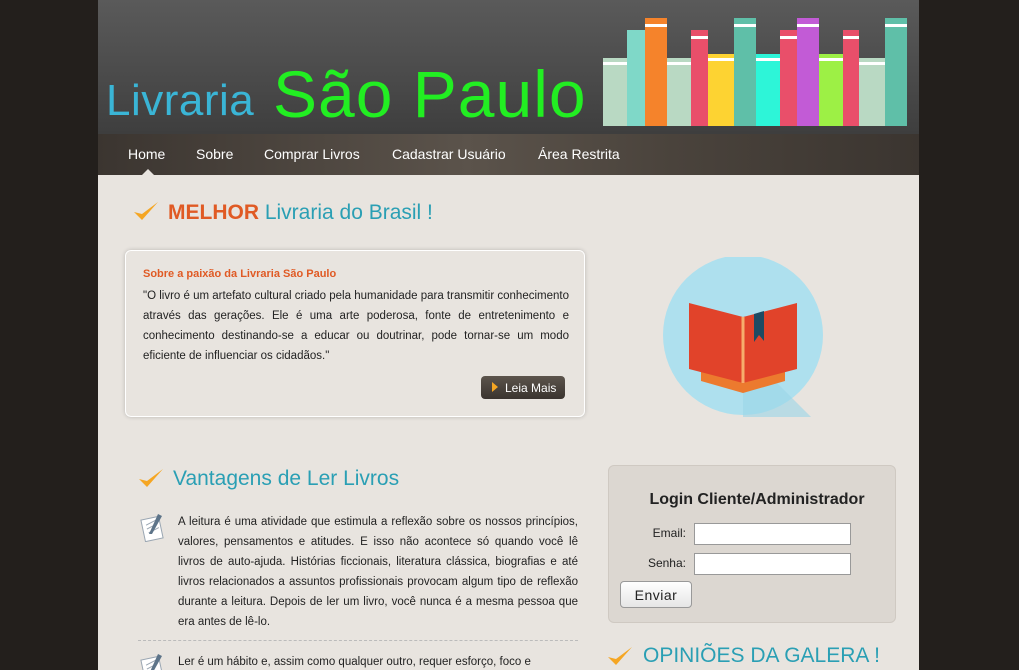 The height and width of the screenshot is (670, 1019). I want to click on open-book-icon, so click(743, 337).